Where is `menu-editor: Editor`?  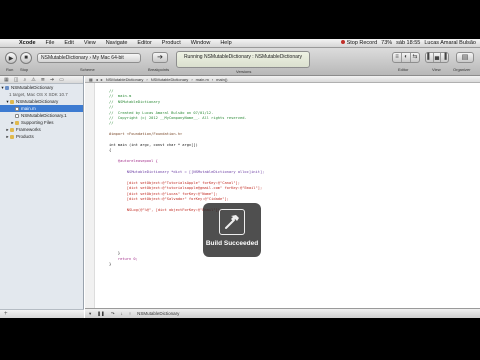
menu-editor: Editor is located at coordinates (144, 43).